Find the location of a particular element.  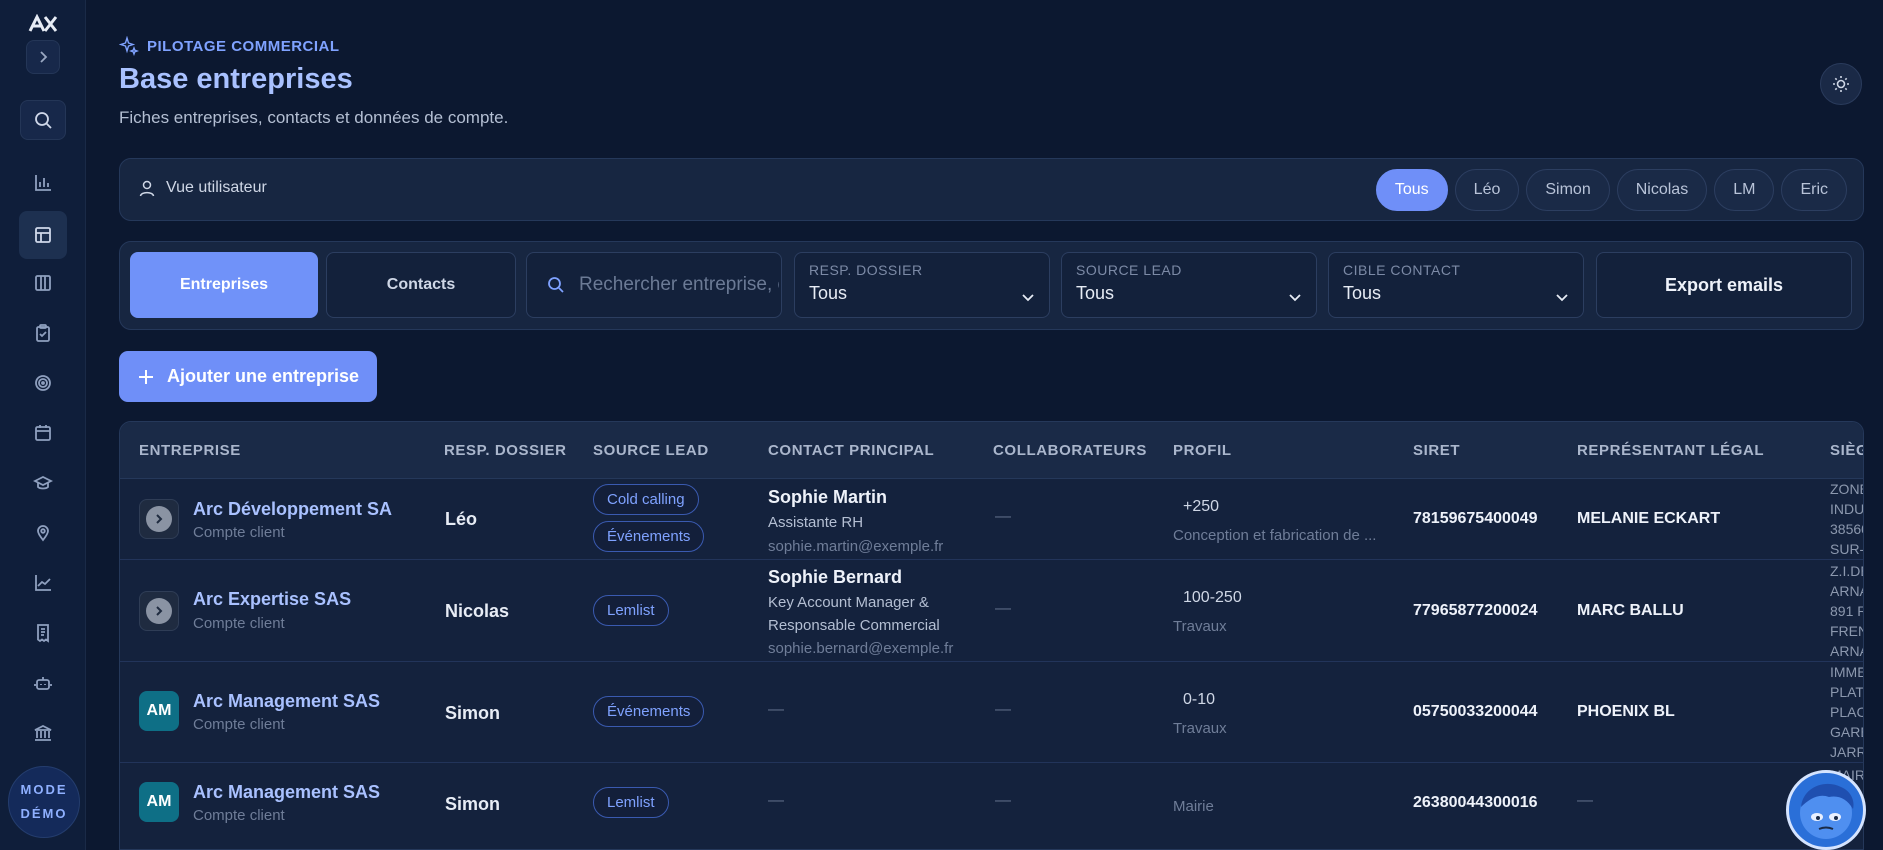

theme-toggle-button is located at coordinates (1841, 84).